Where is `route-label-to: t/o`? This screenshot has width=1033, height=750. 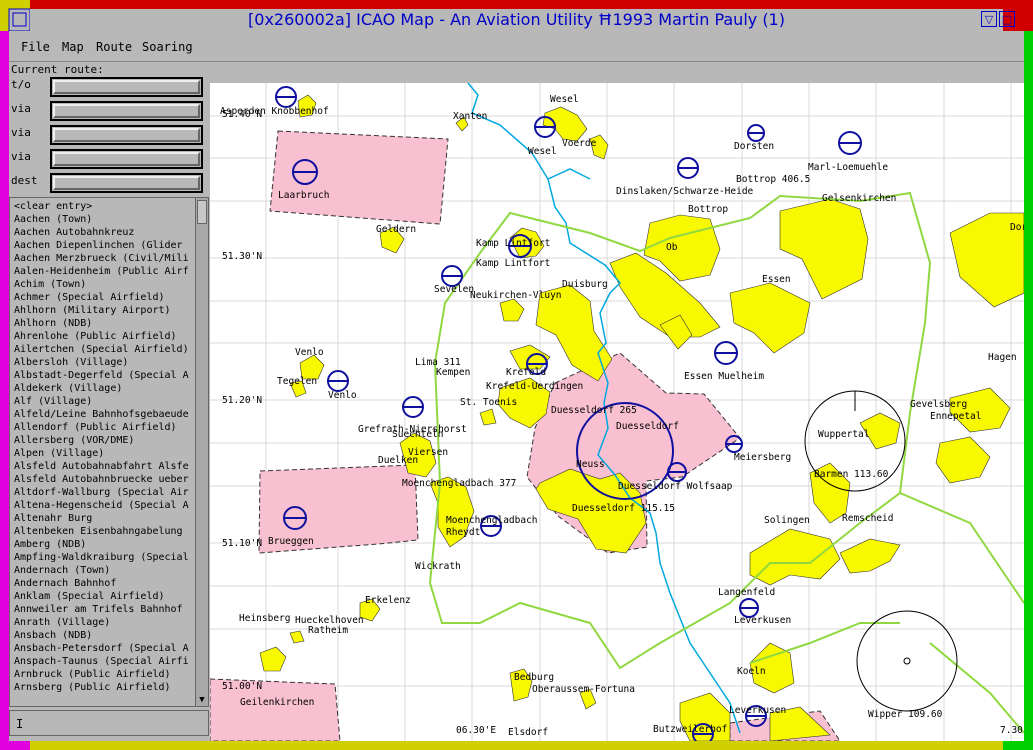 route-label-to: t/o is located at coordinates (21, 84).